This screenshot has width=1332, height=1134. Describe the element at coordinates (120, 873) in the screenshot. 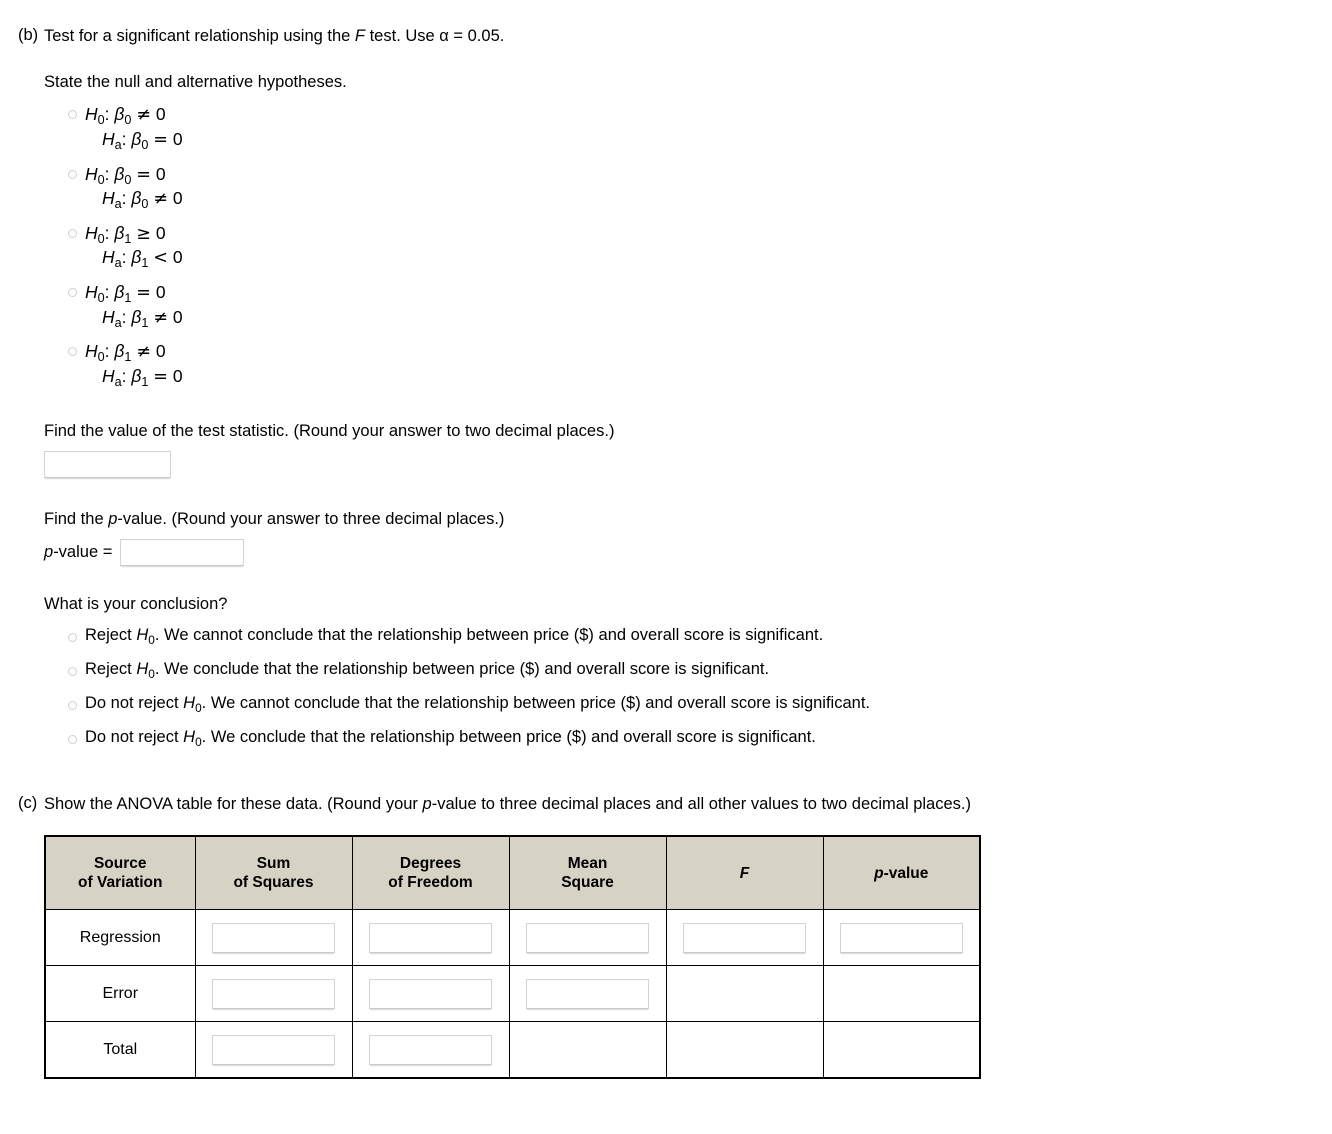

I see `header-source-of-variation: Source of Variation` at that location.